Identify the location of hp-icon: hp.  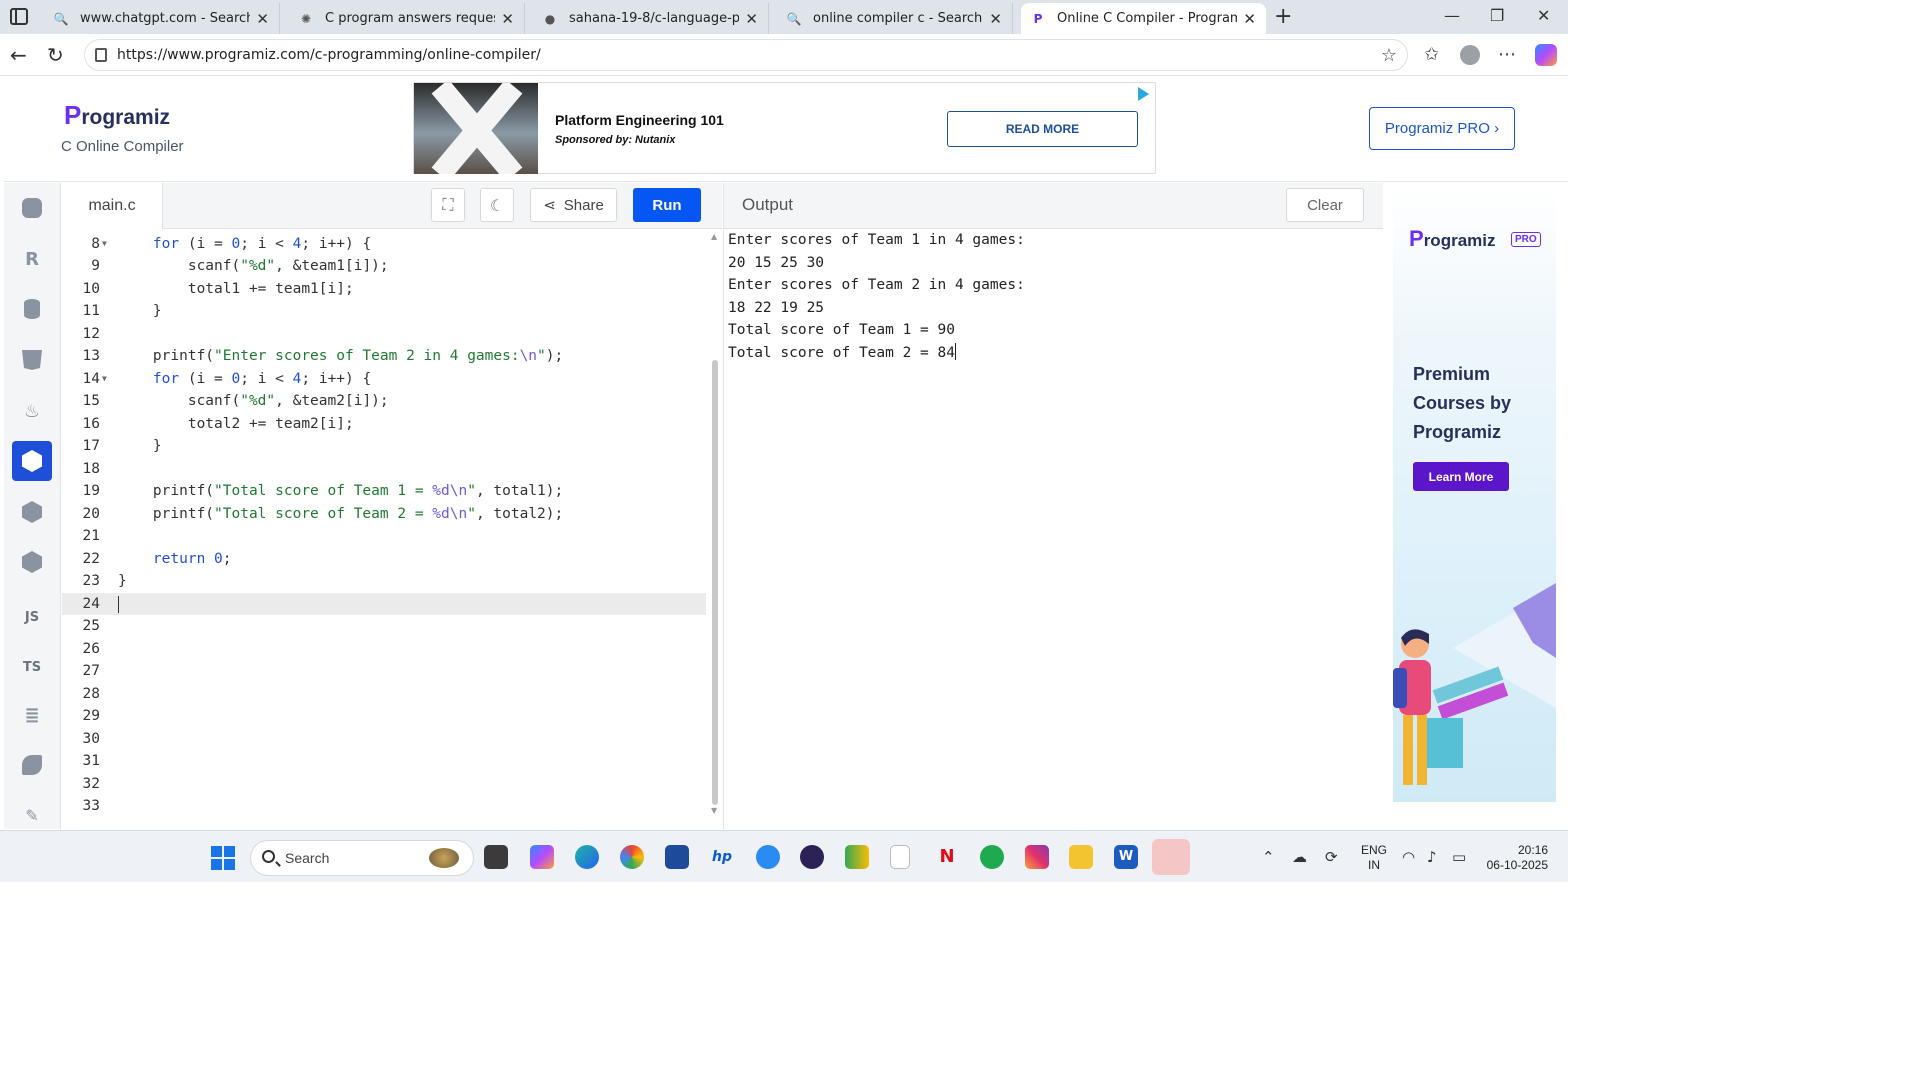
(722, 857).